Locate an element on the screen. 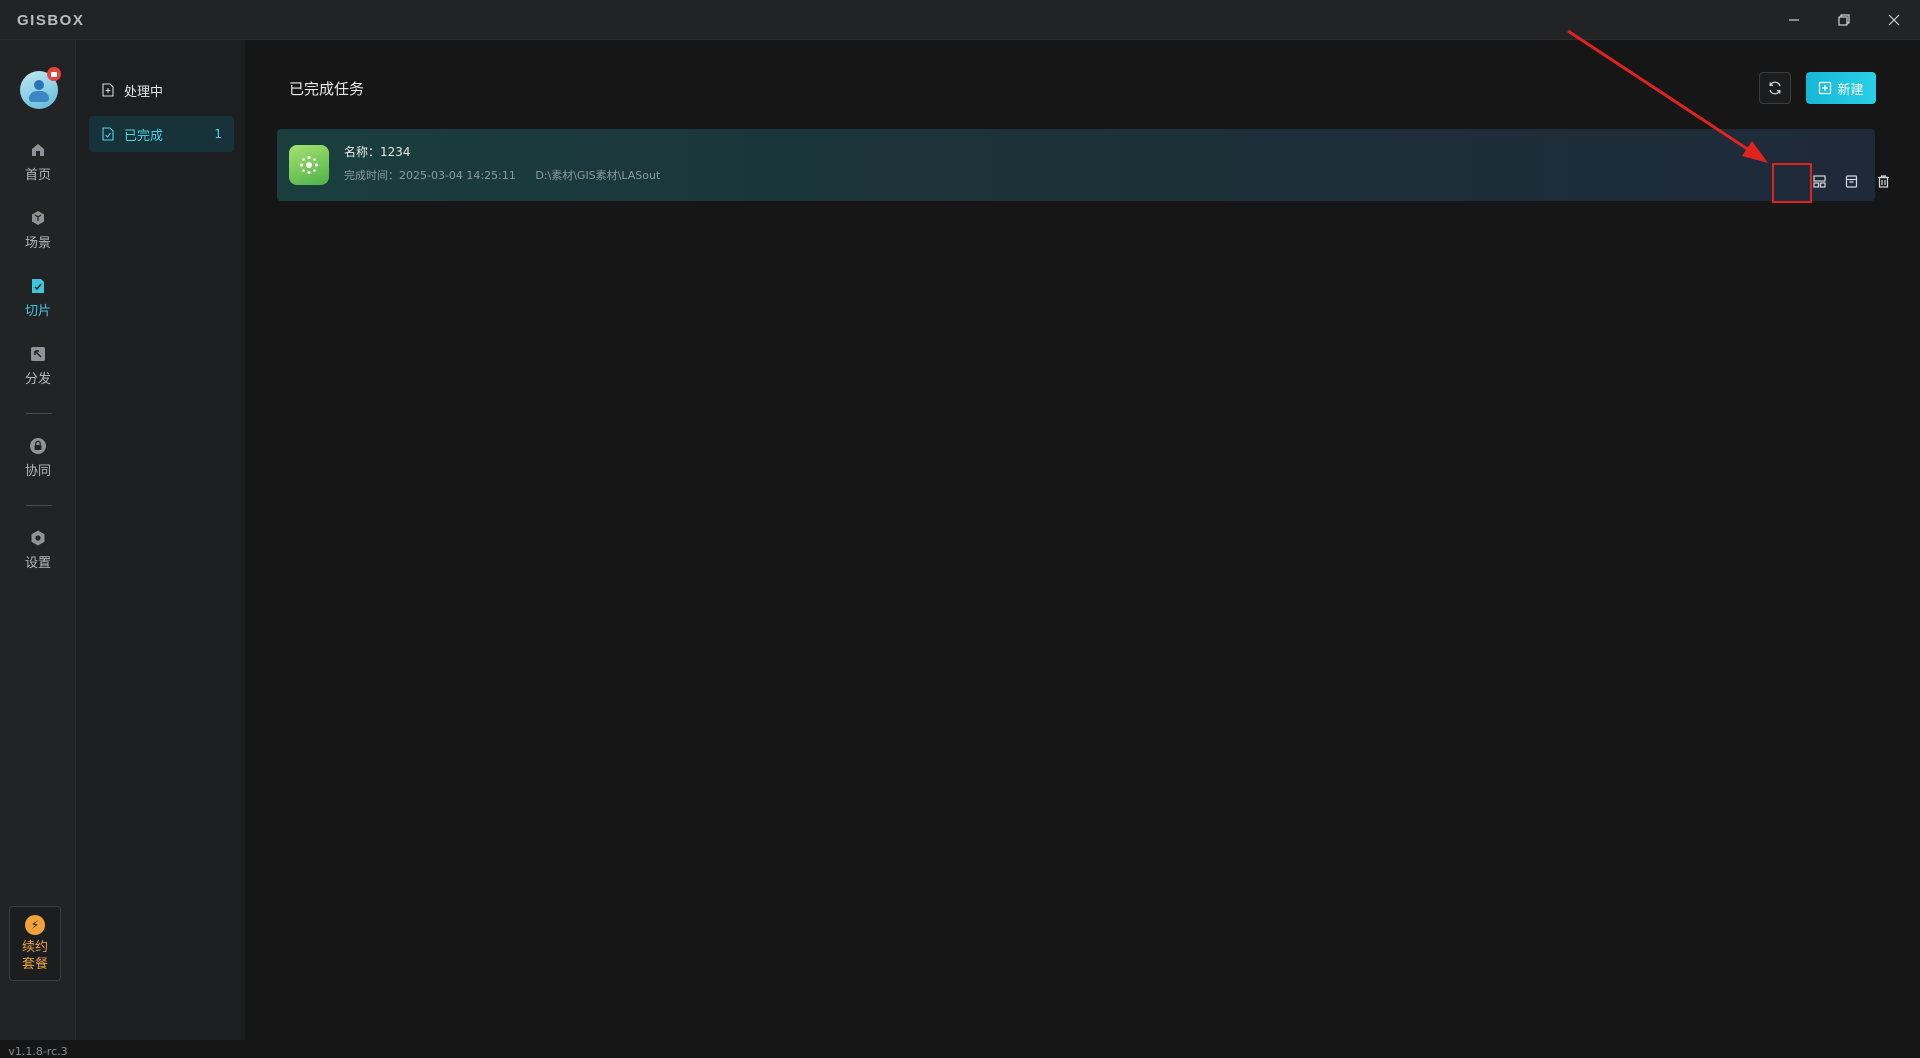 This screenshot has height=1058, width=1920. rail-item-label: 场景 is located at coordinates (37, 243).